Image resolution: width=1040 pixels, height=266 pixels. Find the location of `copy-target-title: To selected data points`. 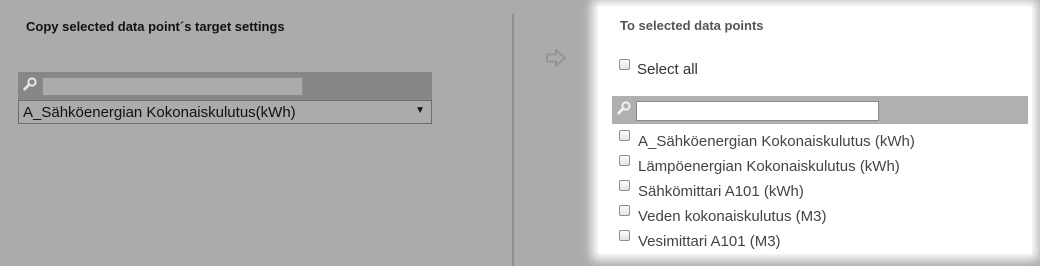

copy-target-title: To selected data points is located at coordinates (692, 25).